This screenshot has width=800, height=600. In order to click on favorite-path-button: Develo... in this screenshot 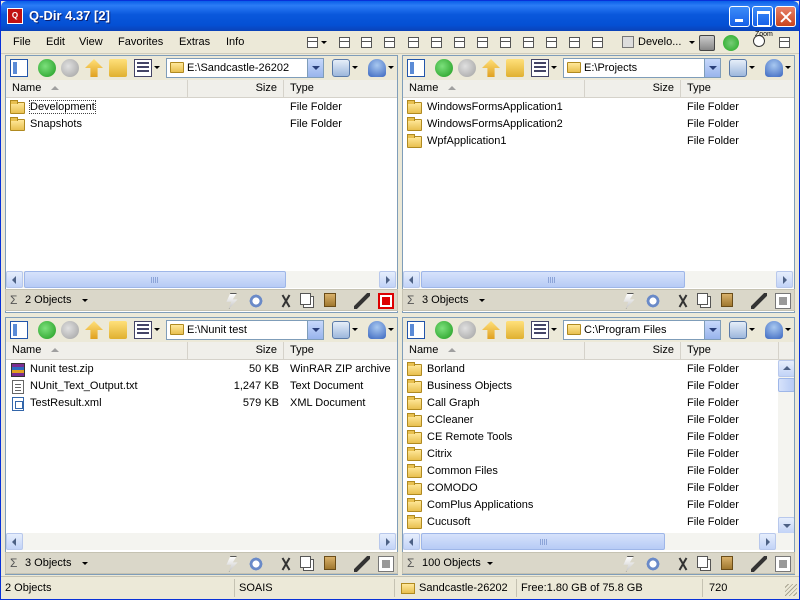, I will do `click(659, 42)`.